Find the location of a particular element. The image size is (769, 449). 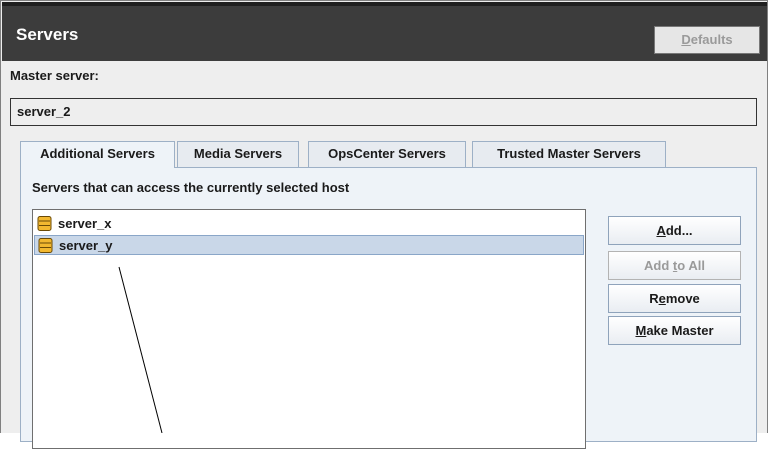

make-master-label-post: ake Master is located at coordinates (680, 330).